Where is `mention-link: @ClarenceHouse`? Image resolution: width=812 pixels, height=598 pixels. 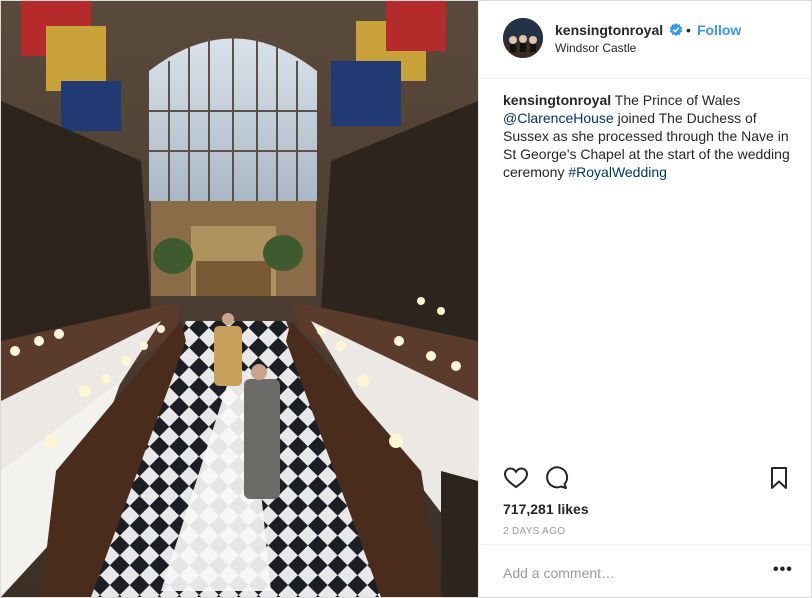 mention-link: @ClarenceHouse is located at coordinates (558, 118).